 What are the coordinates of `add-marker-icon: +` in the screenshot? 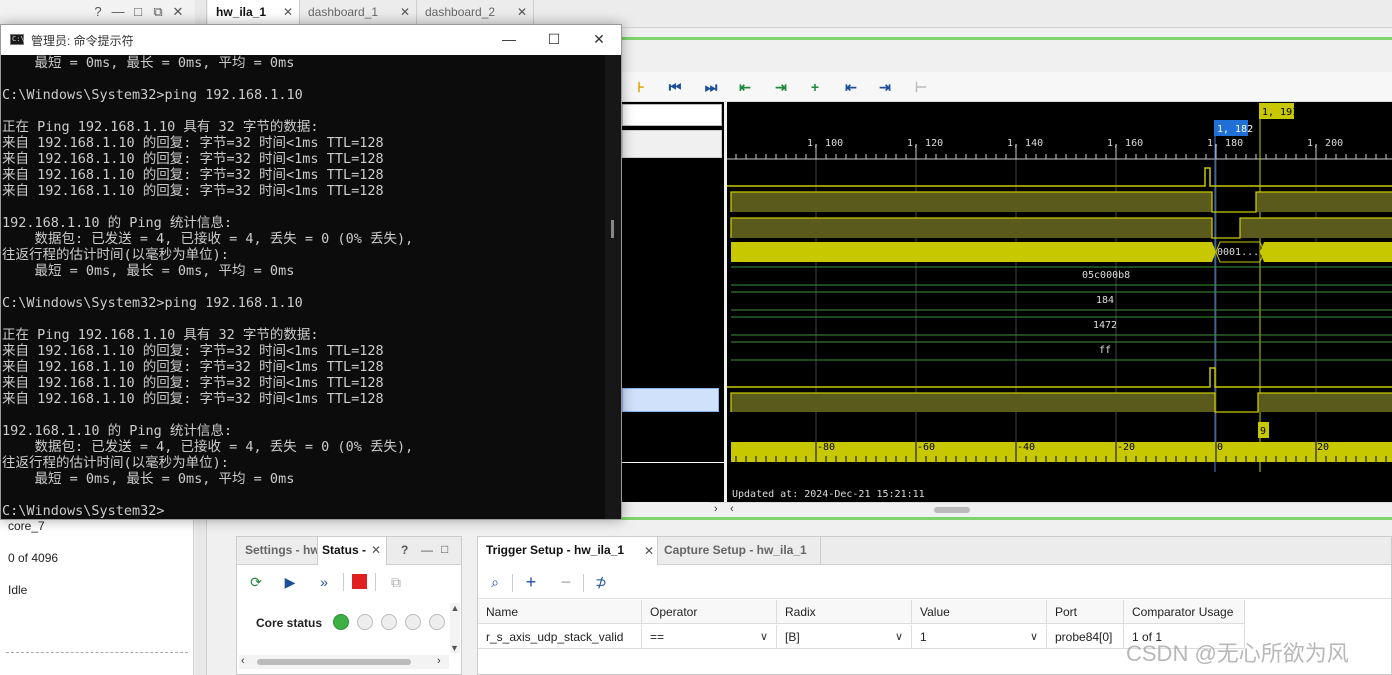 It's located at (815, 87).